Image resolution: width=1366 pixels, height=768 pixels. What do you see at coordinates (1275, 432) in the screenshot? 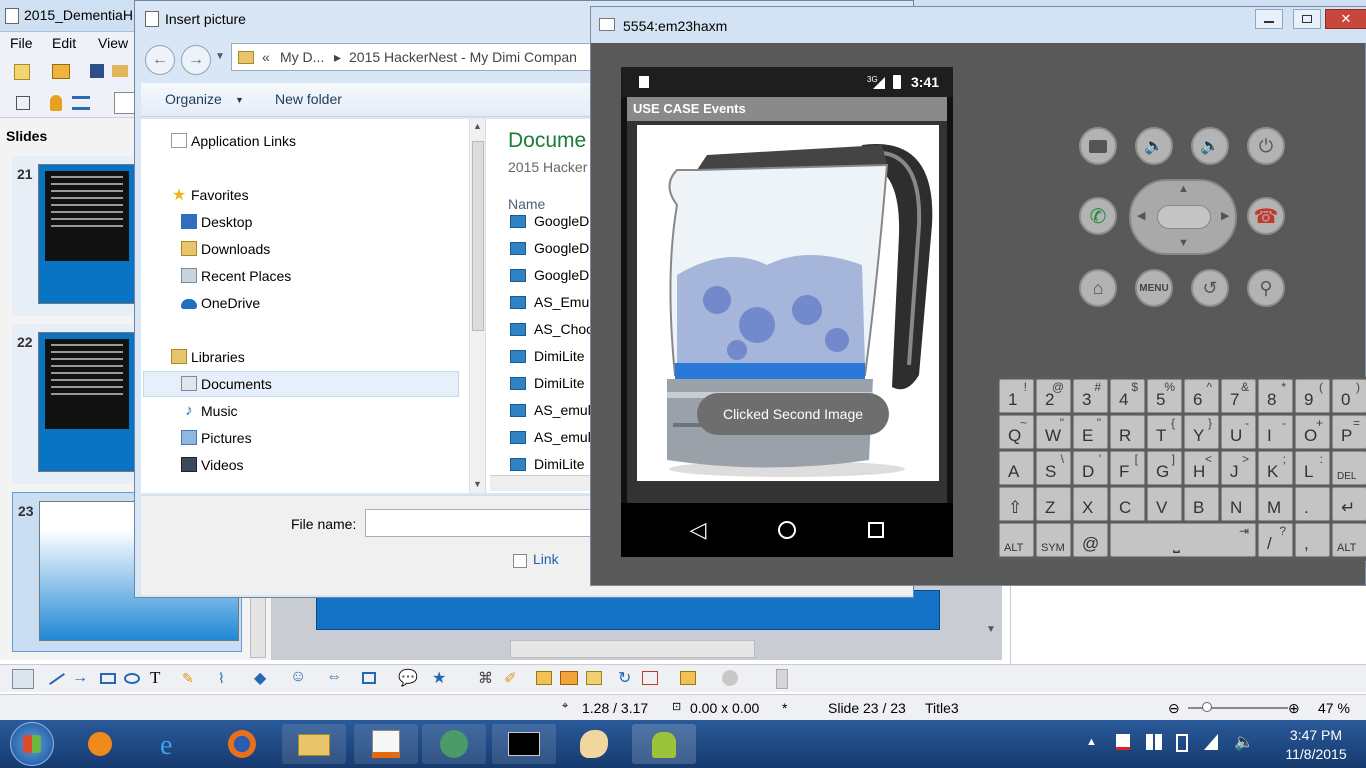
I see `keyboard-key: I-` at bounding box center [1275, 432].